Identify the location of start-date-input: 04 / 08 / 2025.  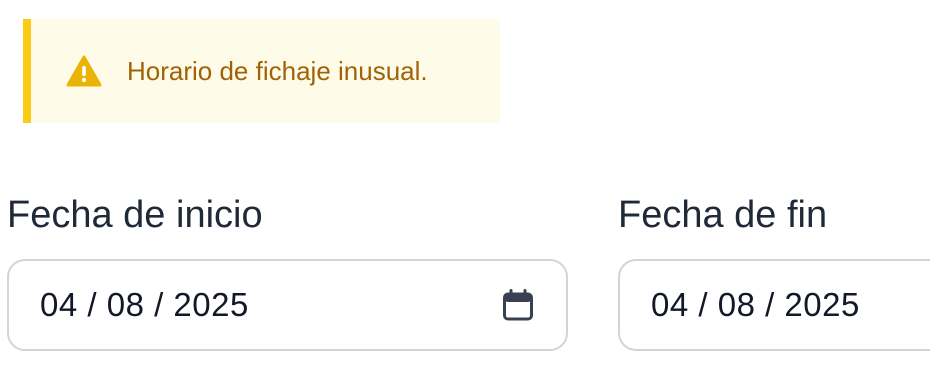
(287, 305).